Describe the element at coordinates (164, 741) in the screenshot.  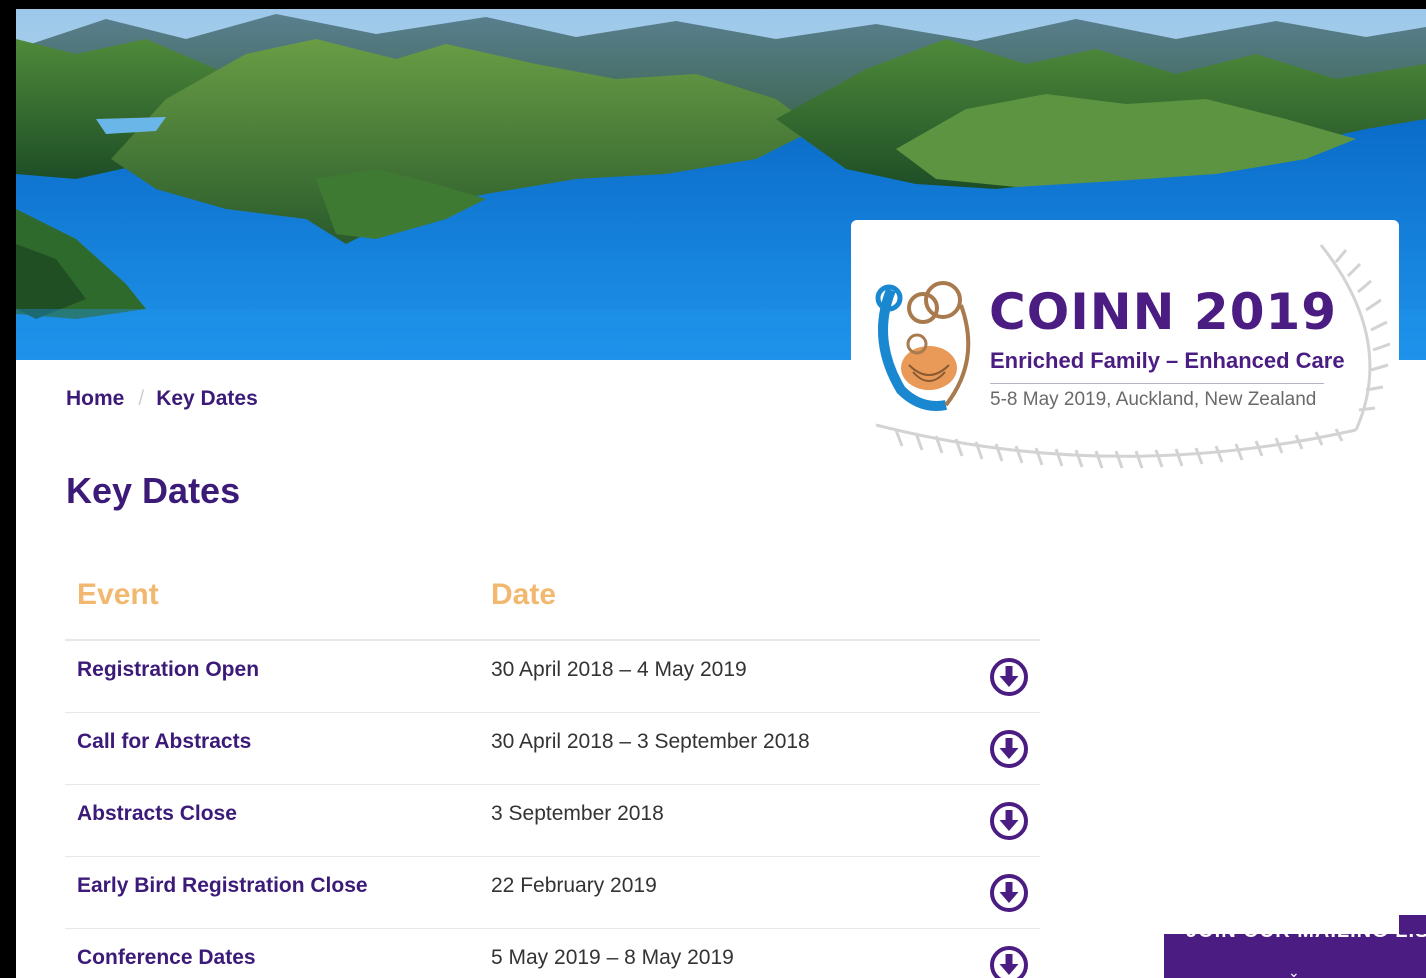
I see `event-name: Call for Abstracts` at that location.